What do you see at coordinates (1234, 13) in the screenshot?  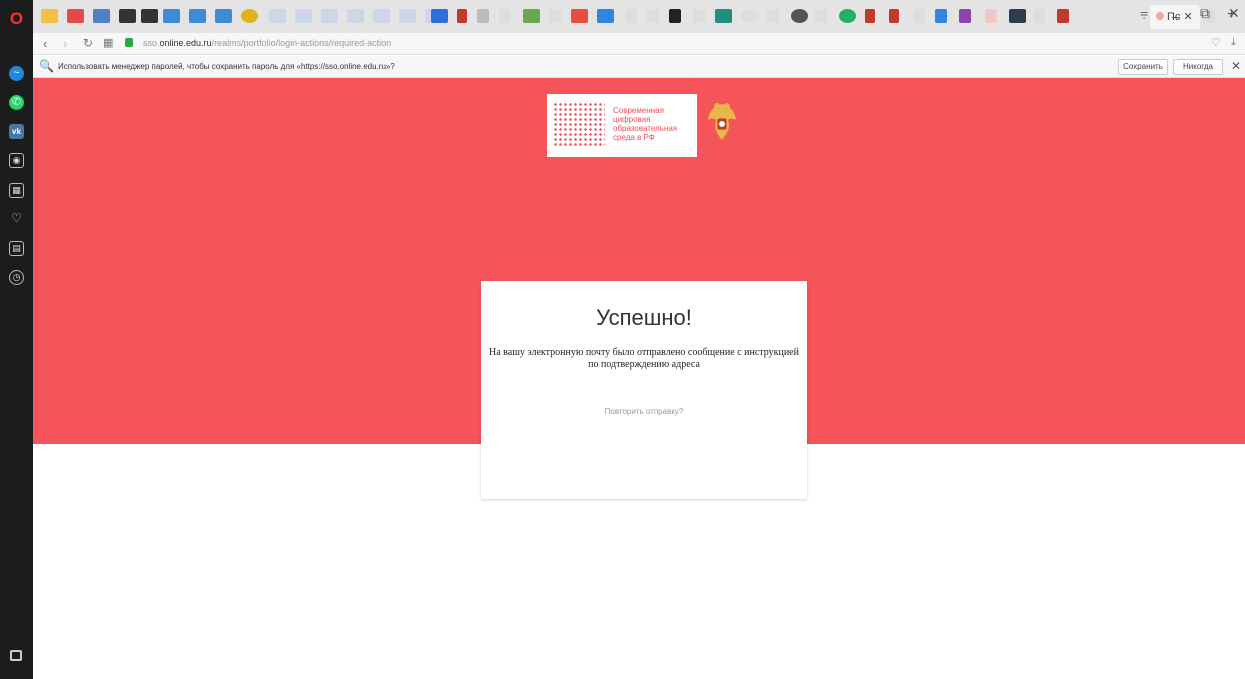 I see `close-icon: ✕` at bounding box center [1234, 13].